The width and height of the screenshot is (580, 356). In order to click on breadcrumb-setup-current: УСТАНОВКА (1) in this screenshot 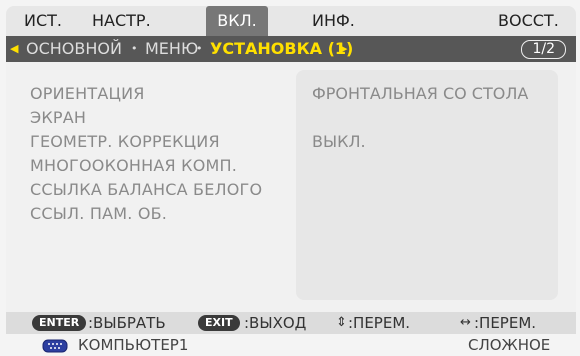, I will do `click(281, 49)`.